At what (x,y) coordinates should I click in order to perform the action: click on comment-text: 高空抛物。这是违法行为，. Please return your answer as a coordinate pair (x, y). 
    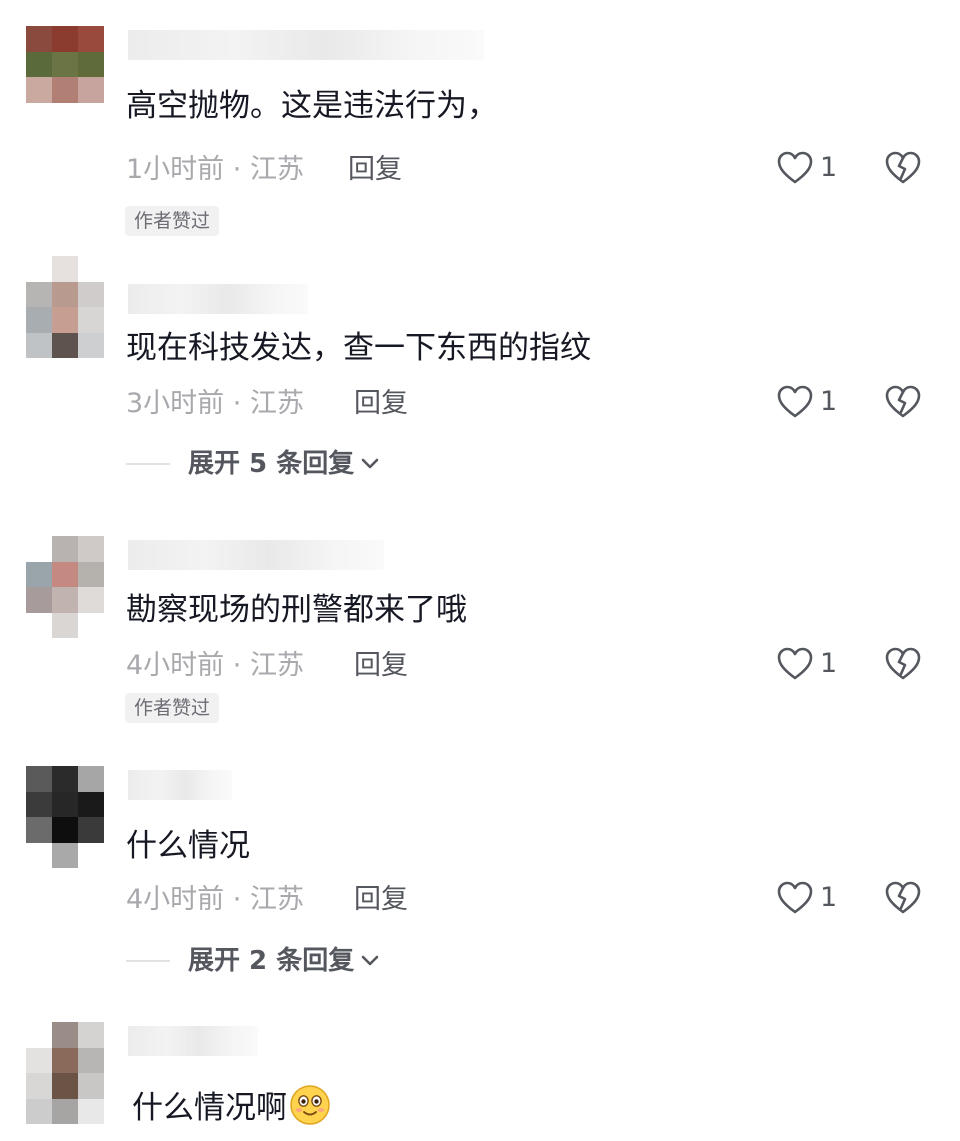
    Looking at the image, I should click on (312, 106).